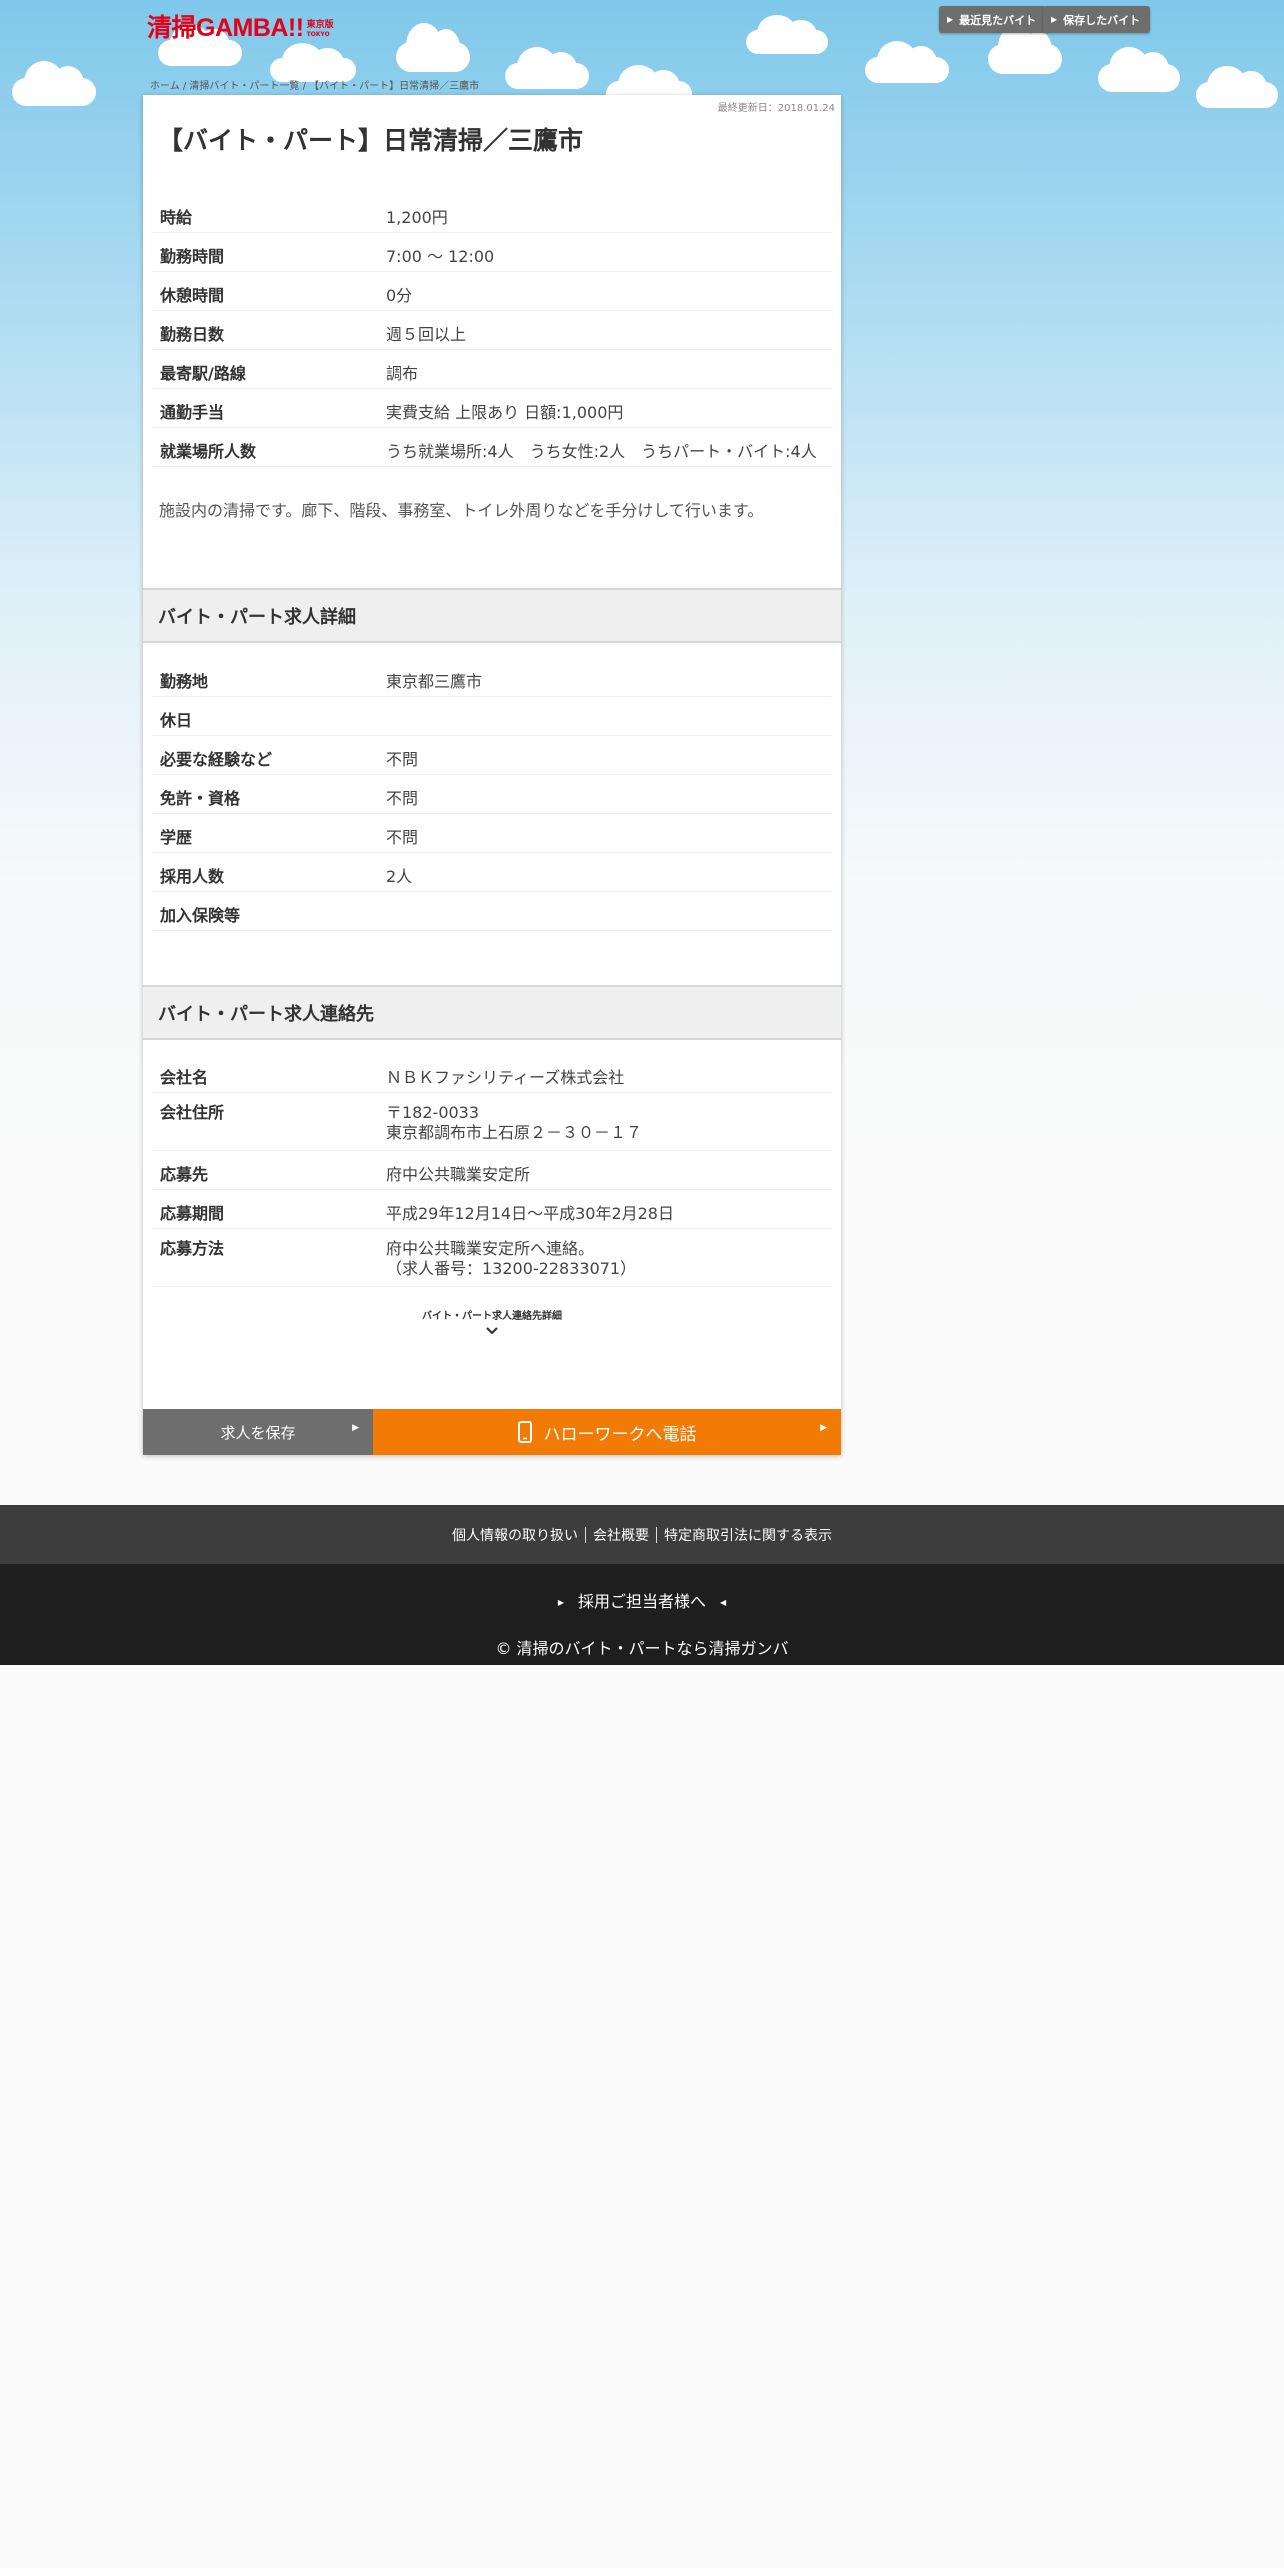 This screenshot has height=2568, width=1284. Describe the element at coordinates (320, 29) in the screenshot. I see `logo-region: 東京版 TOKYO` at that location.